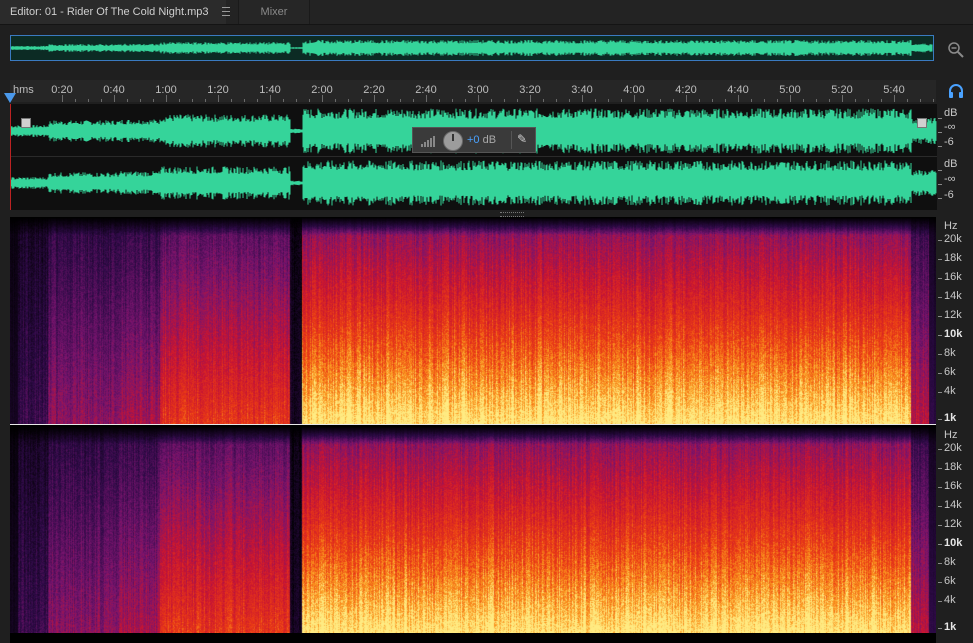 This screenshot has height=643, width=973. I want to click on level-meter-icon, so click(428, 141).